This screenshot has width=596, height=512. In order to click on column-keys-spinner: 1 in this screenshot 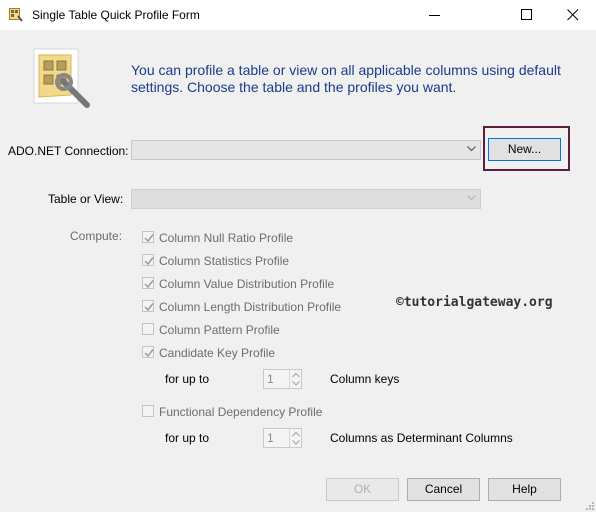, I will do `click(282, 379)`.